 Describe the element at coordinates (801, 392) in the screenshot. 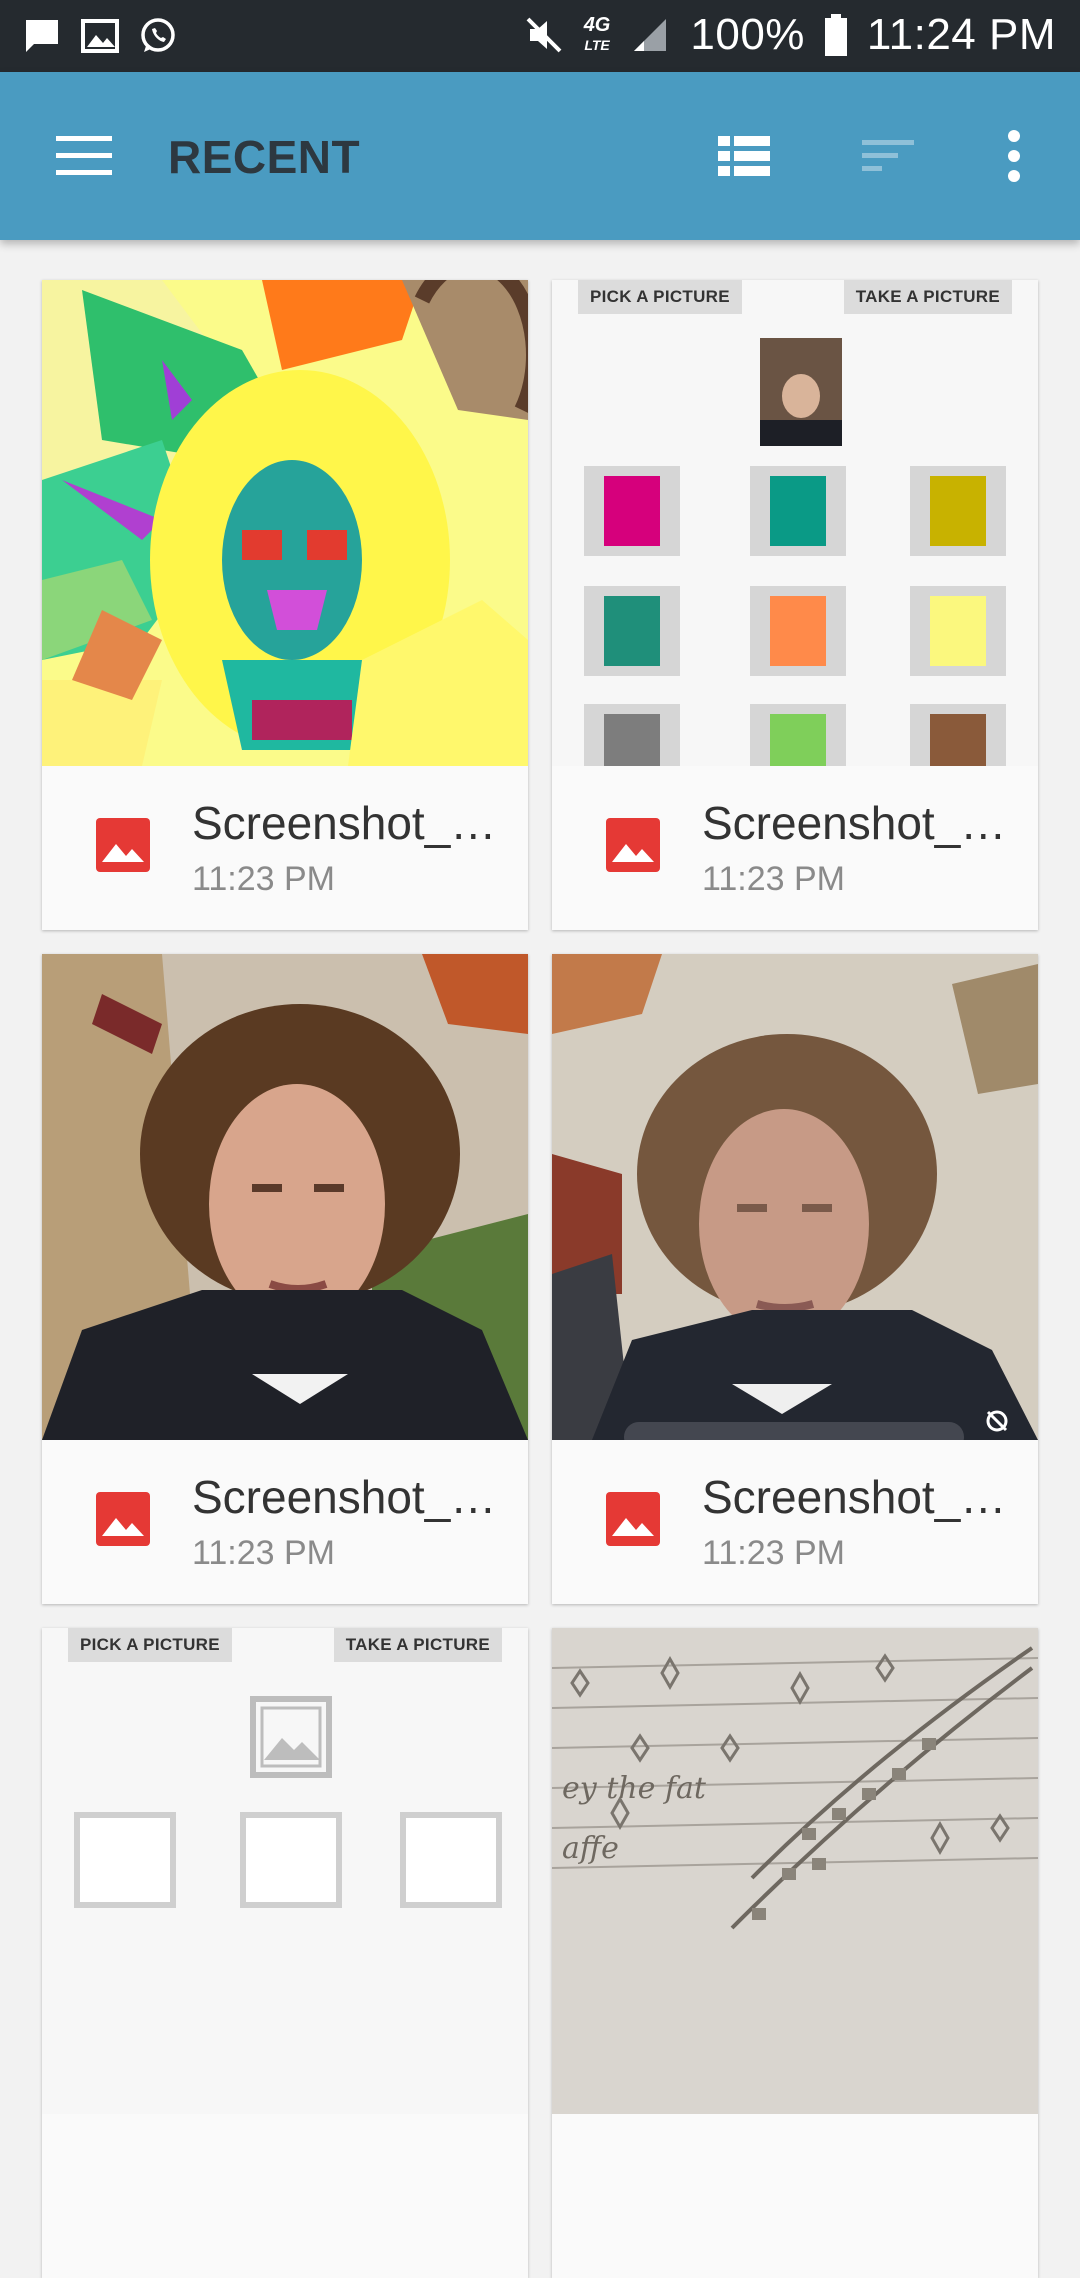

I see `selfie-preview` at that location.